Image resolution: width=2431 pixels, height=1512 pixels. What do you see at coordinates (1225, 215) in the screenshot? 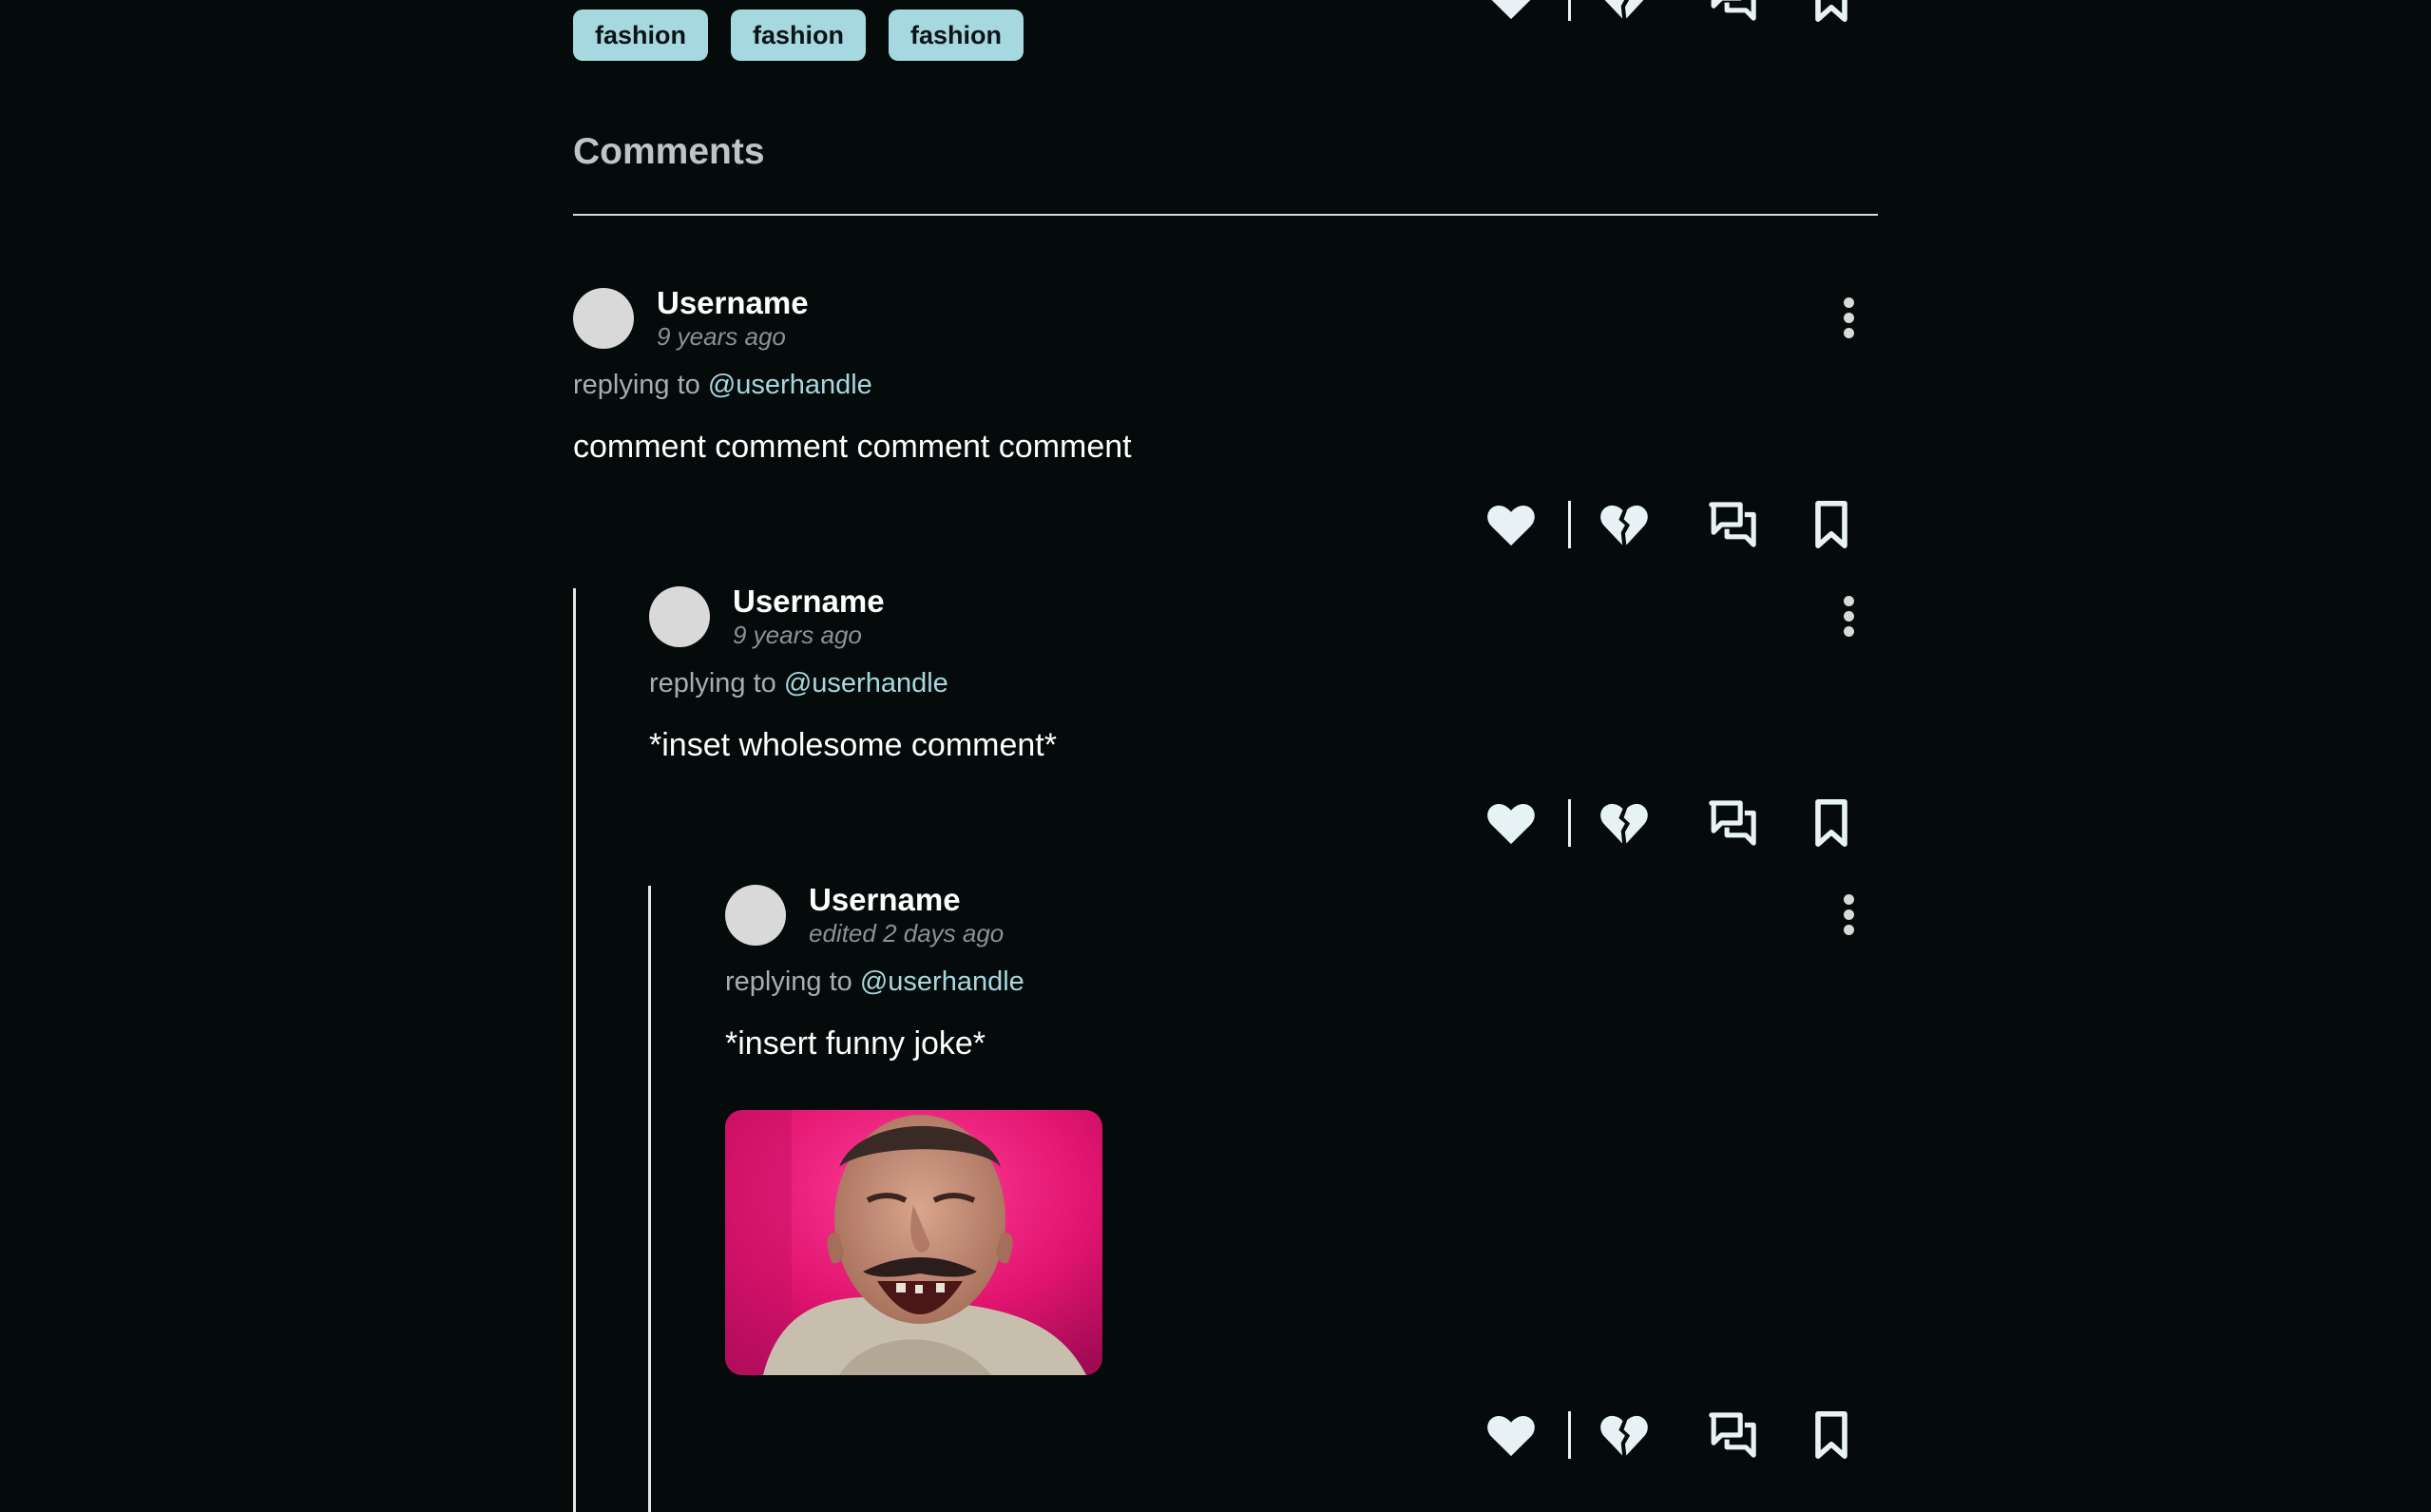
I see `comments-divider` at bounding box center [1225, 215].